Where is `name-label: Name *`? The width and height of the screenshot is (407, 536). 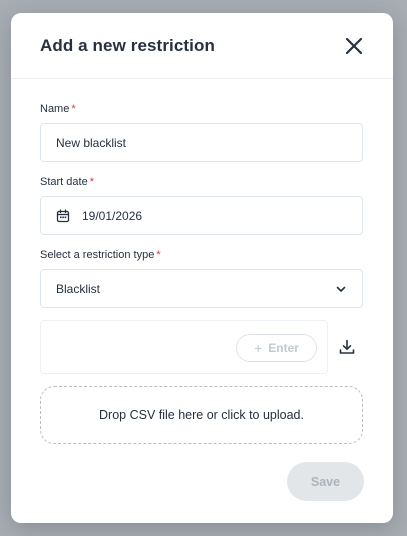
name-label: Name * is located at coordinates (202, 109).